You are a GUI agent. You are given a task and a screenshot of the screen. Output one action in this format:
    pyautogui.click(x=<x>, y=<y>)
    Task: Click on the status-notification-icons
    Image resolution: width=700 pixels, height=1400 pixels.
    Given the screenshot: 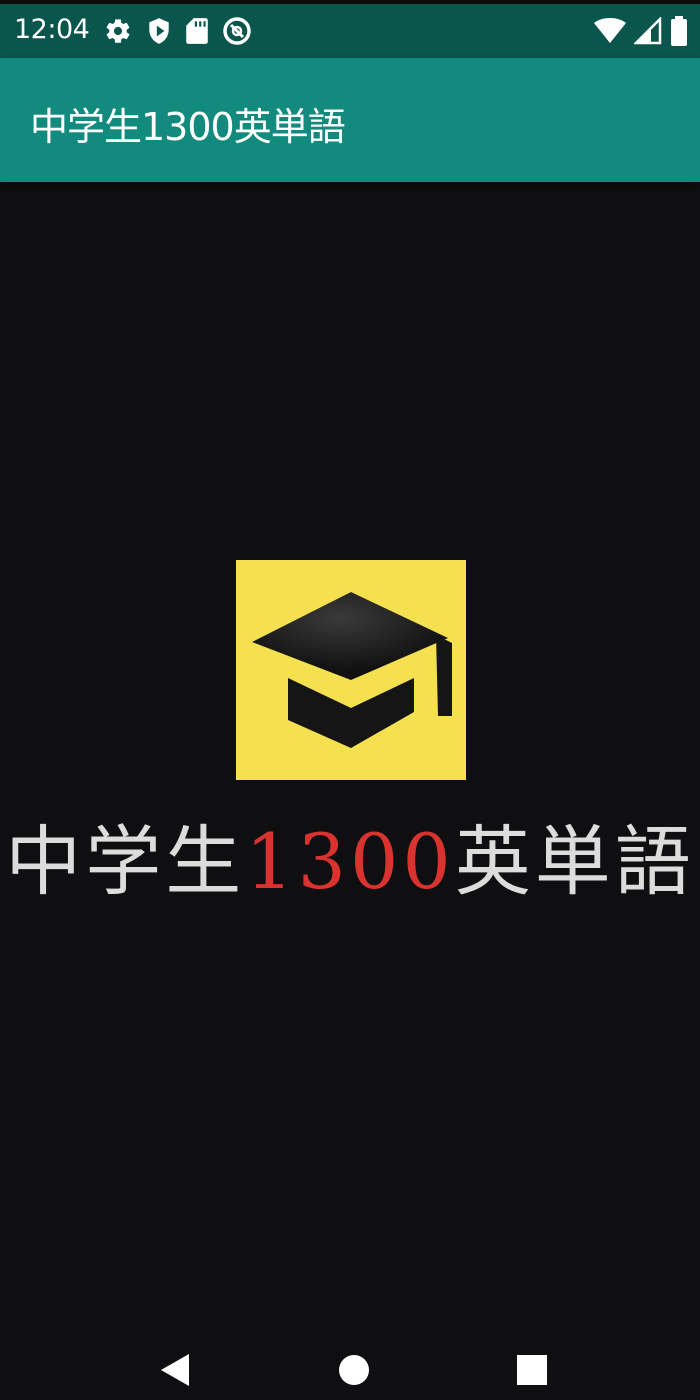 What is the action you would take?
    pyautogui.click(x=178, y=31)
    